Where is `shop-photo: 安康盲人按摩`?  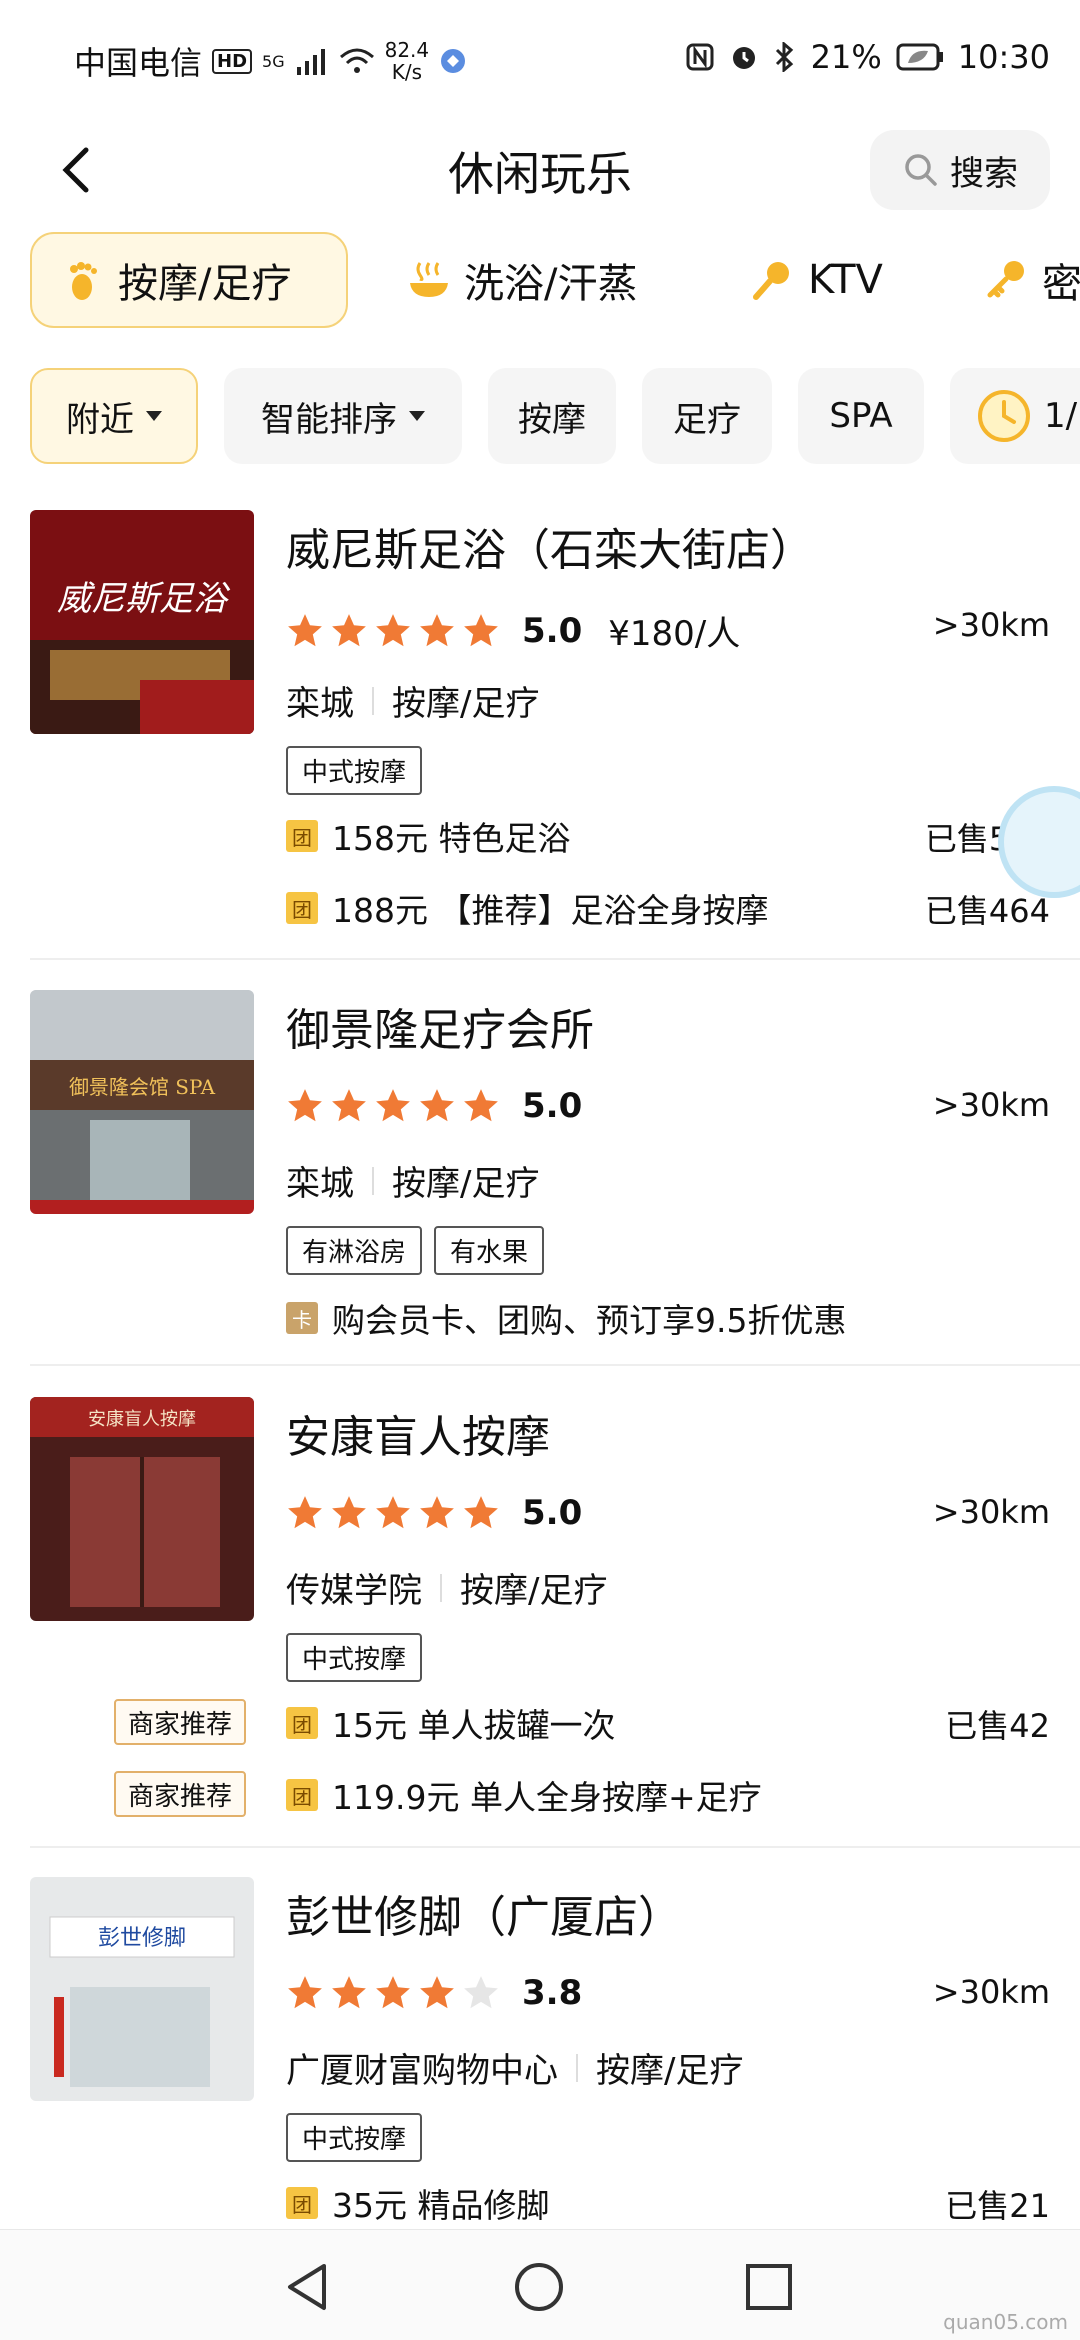
shop-photo: 安康盲人按摩 is located at coordinates (142, 1509).